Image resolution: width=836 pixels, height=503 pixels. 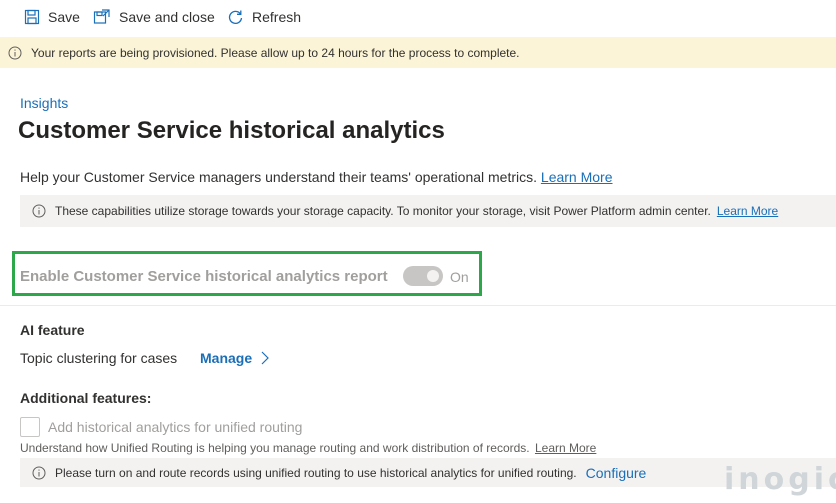 I want to click on manage-topic-clustering-link: Manage, so click(x=234, y=358).